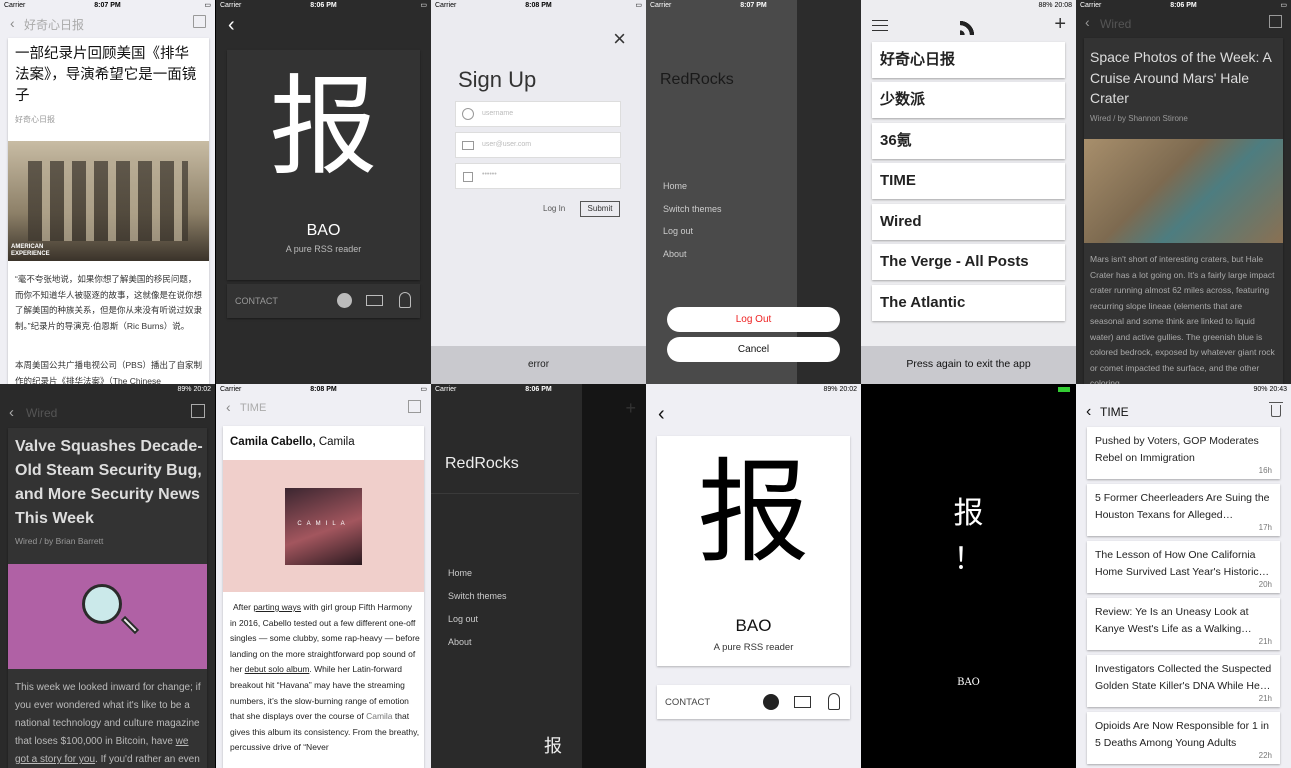  I want to click on drawer-divider, so click(505, 493).